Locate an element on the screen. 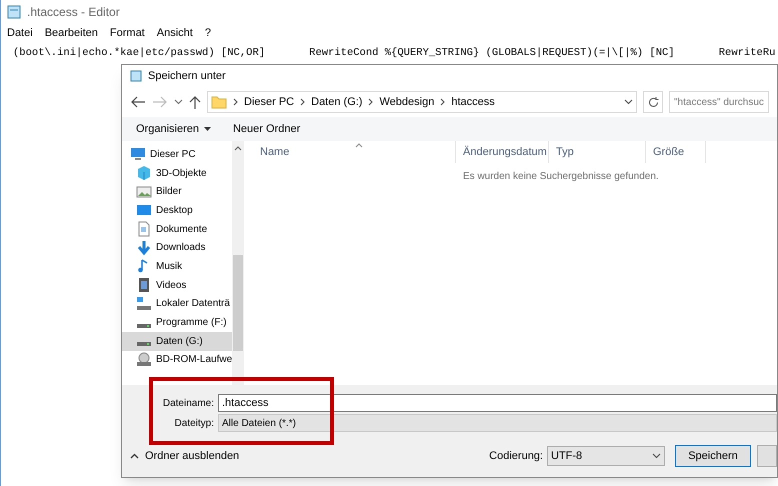 This screenshot has width=778, height=486. encoding-label: Codierung: is located at coordinates (516, 456).